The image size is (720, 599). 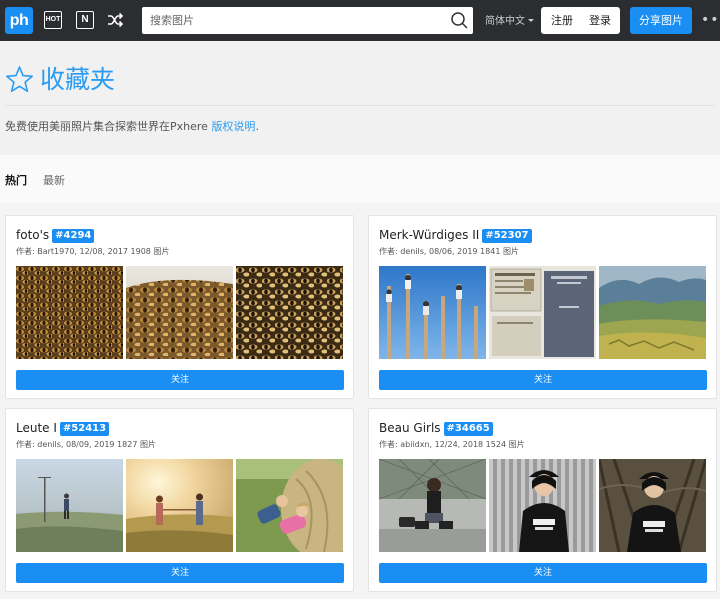 What do you see at coordinates (78, 79) in the screenshot?
I see `page-title: 收藏夹` at bounding box center [78, 79].